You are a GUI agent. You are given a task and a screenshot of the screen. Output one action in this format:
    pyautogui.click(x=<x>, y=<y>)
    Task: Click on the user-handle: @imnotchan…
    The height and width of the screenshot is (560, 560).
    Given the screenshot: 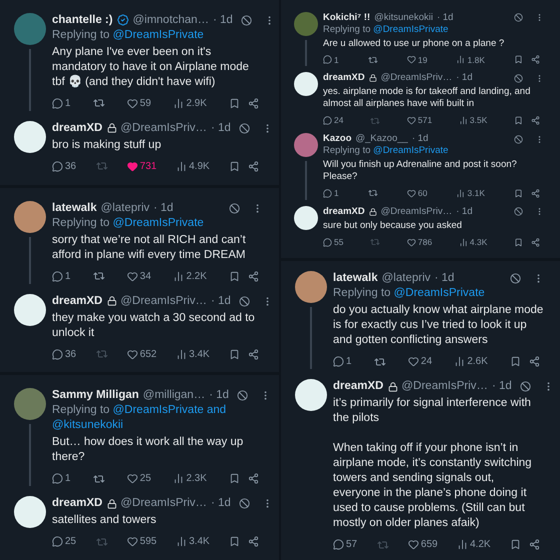 What is the action you would take?
    pyautogui.click(x=170, y=20)
    